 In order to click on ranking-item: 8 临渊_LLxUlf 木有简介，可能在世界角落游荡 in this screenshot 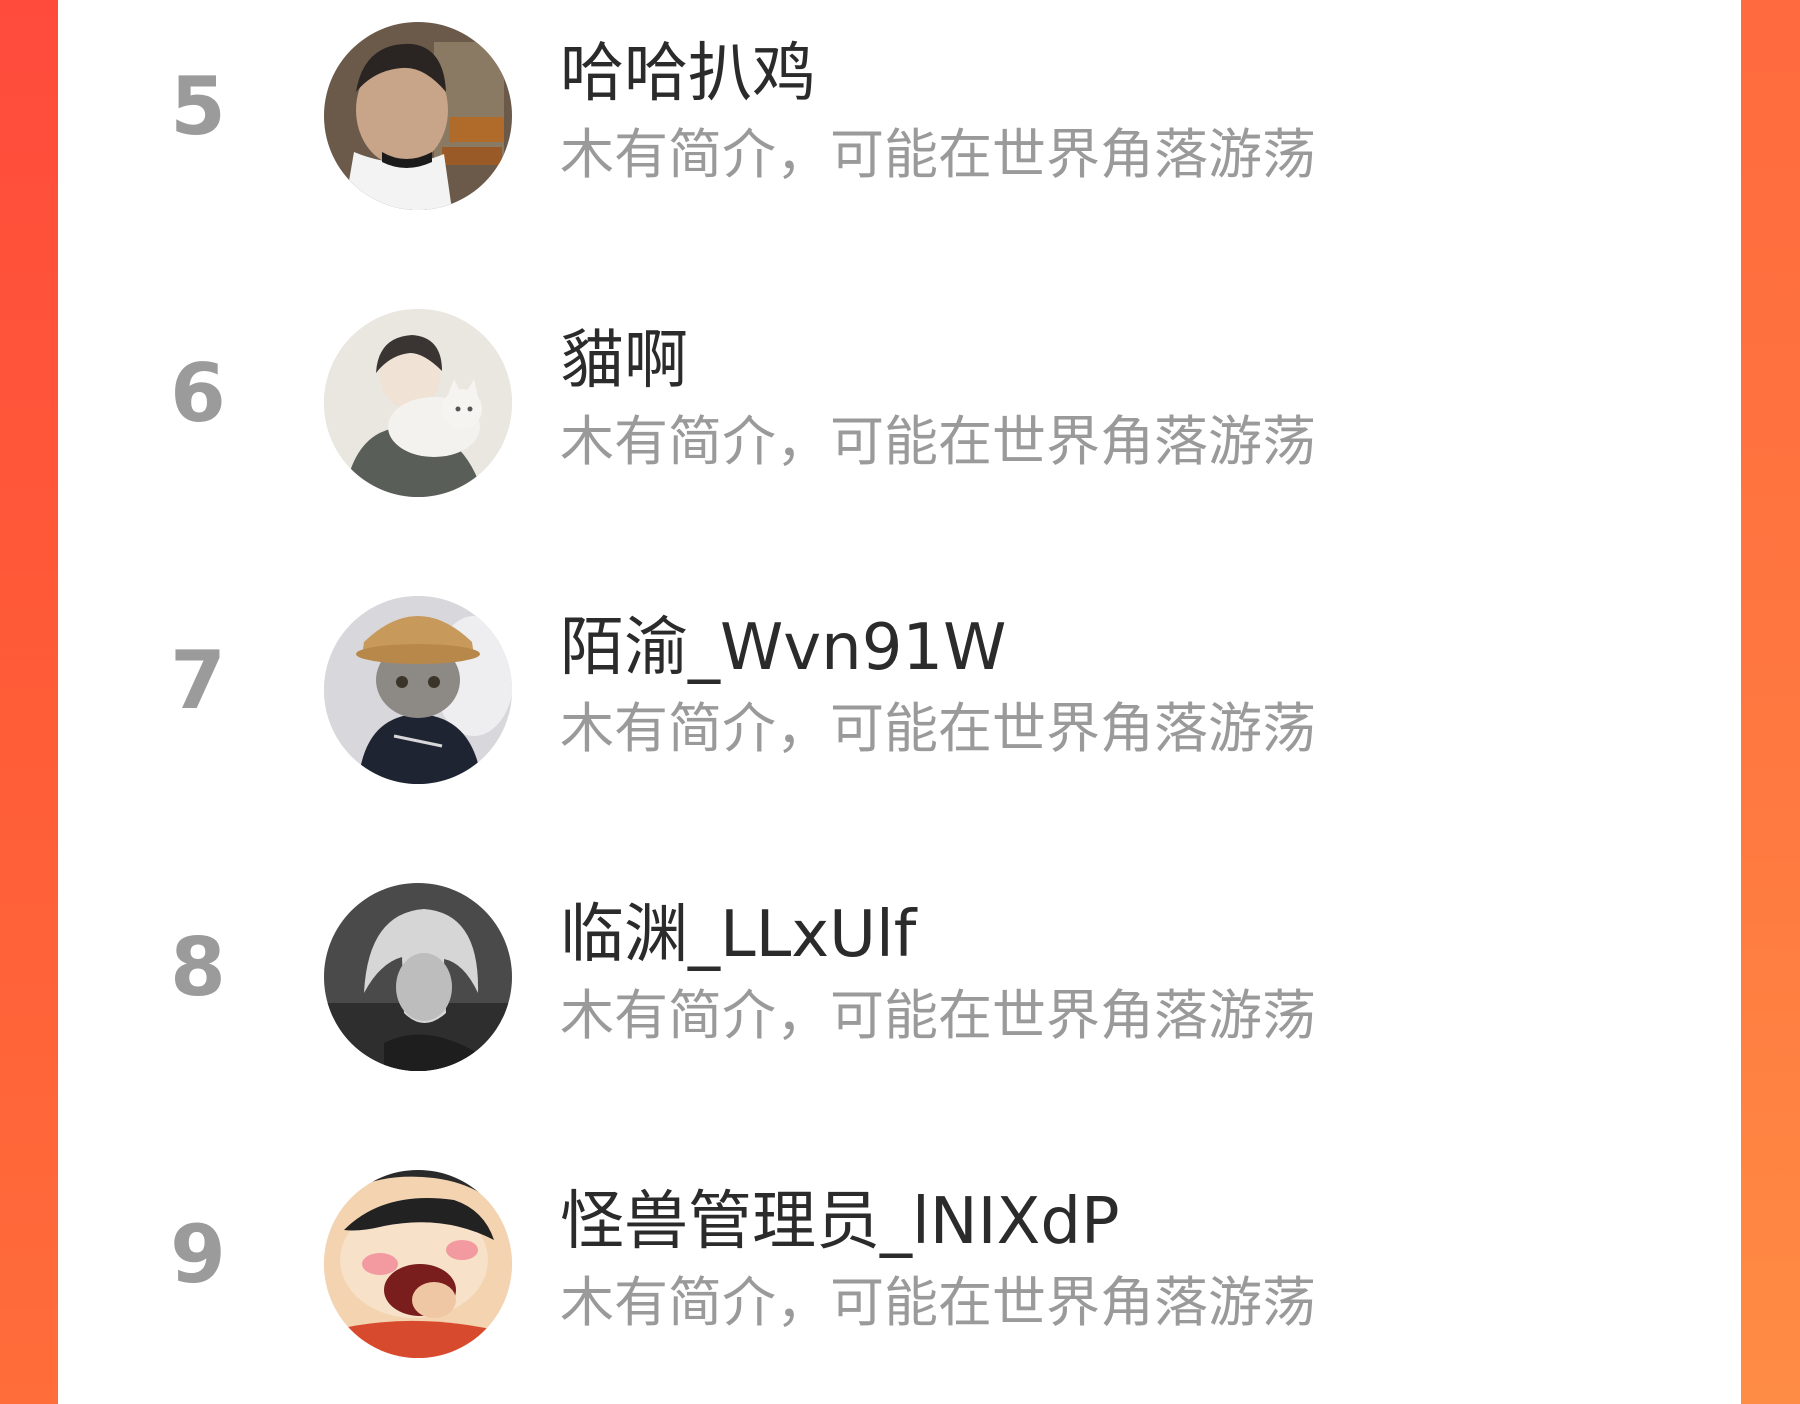, I will do `click(899, 983)`.